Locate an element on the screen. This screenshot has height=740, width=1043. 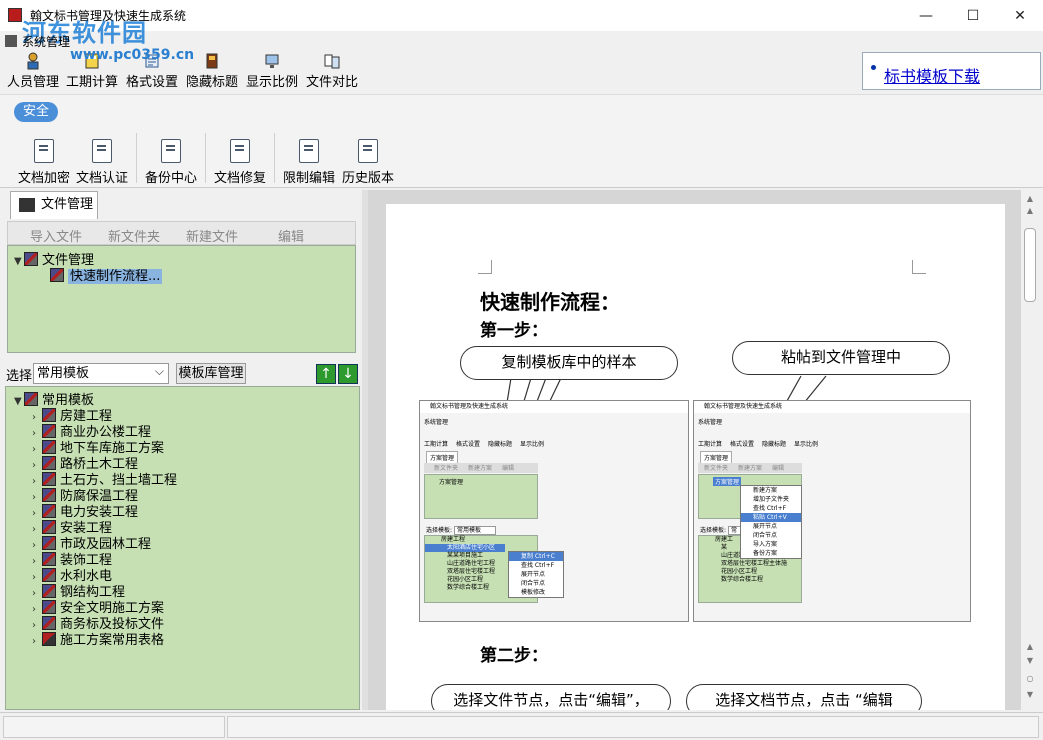
maximize-button: ☐ is located at coordinates (973, 15).